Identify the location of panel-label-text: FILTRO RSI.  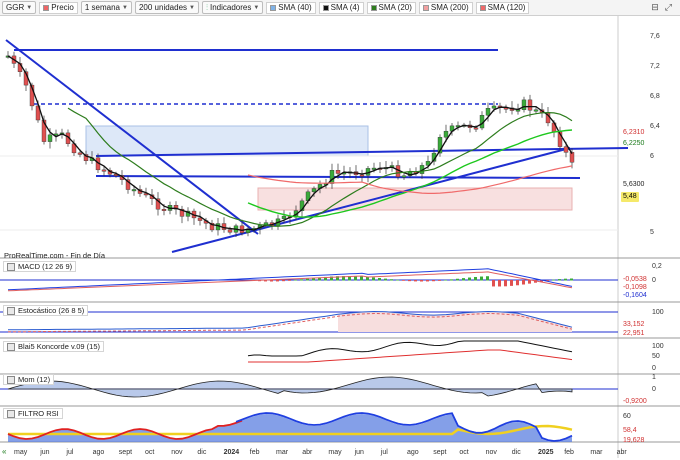
(38, 413).